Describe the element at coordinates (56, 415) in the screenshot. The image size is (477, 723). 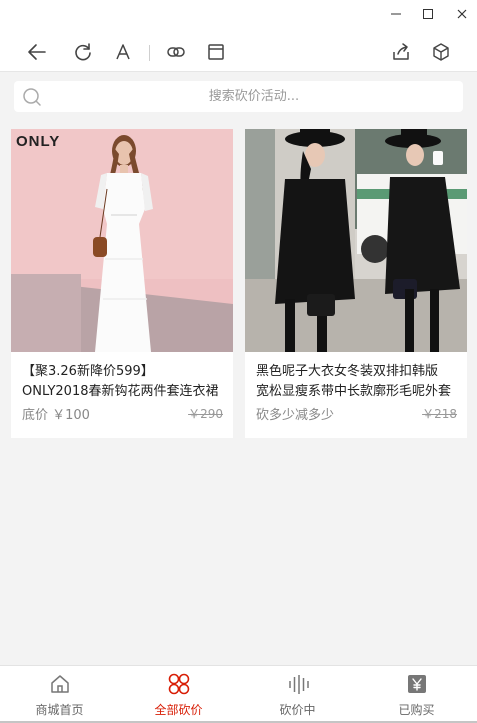
I see `product-price: 底价 ￥100` at that location.